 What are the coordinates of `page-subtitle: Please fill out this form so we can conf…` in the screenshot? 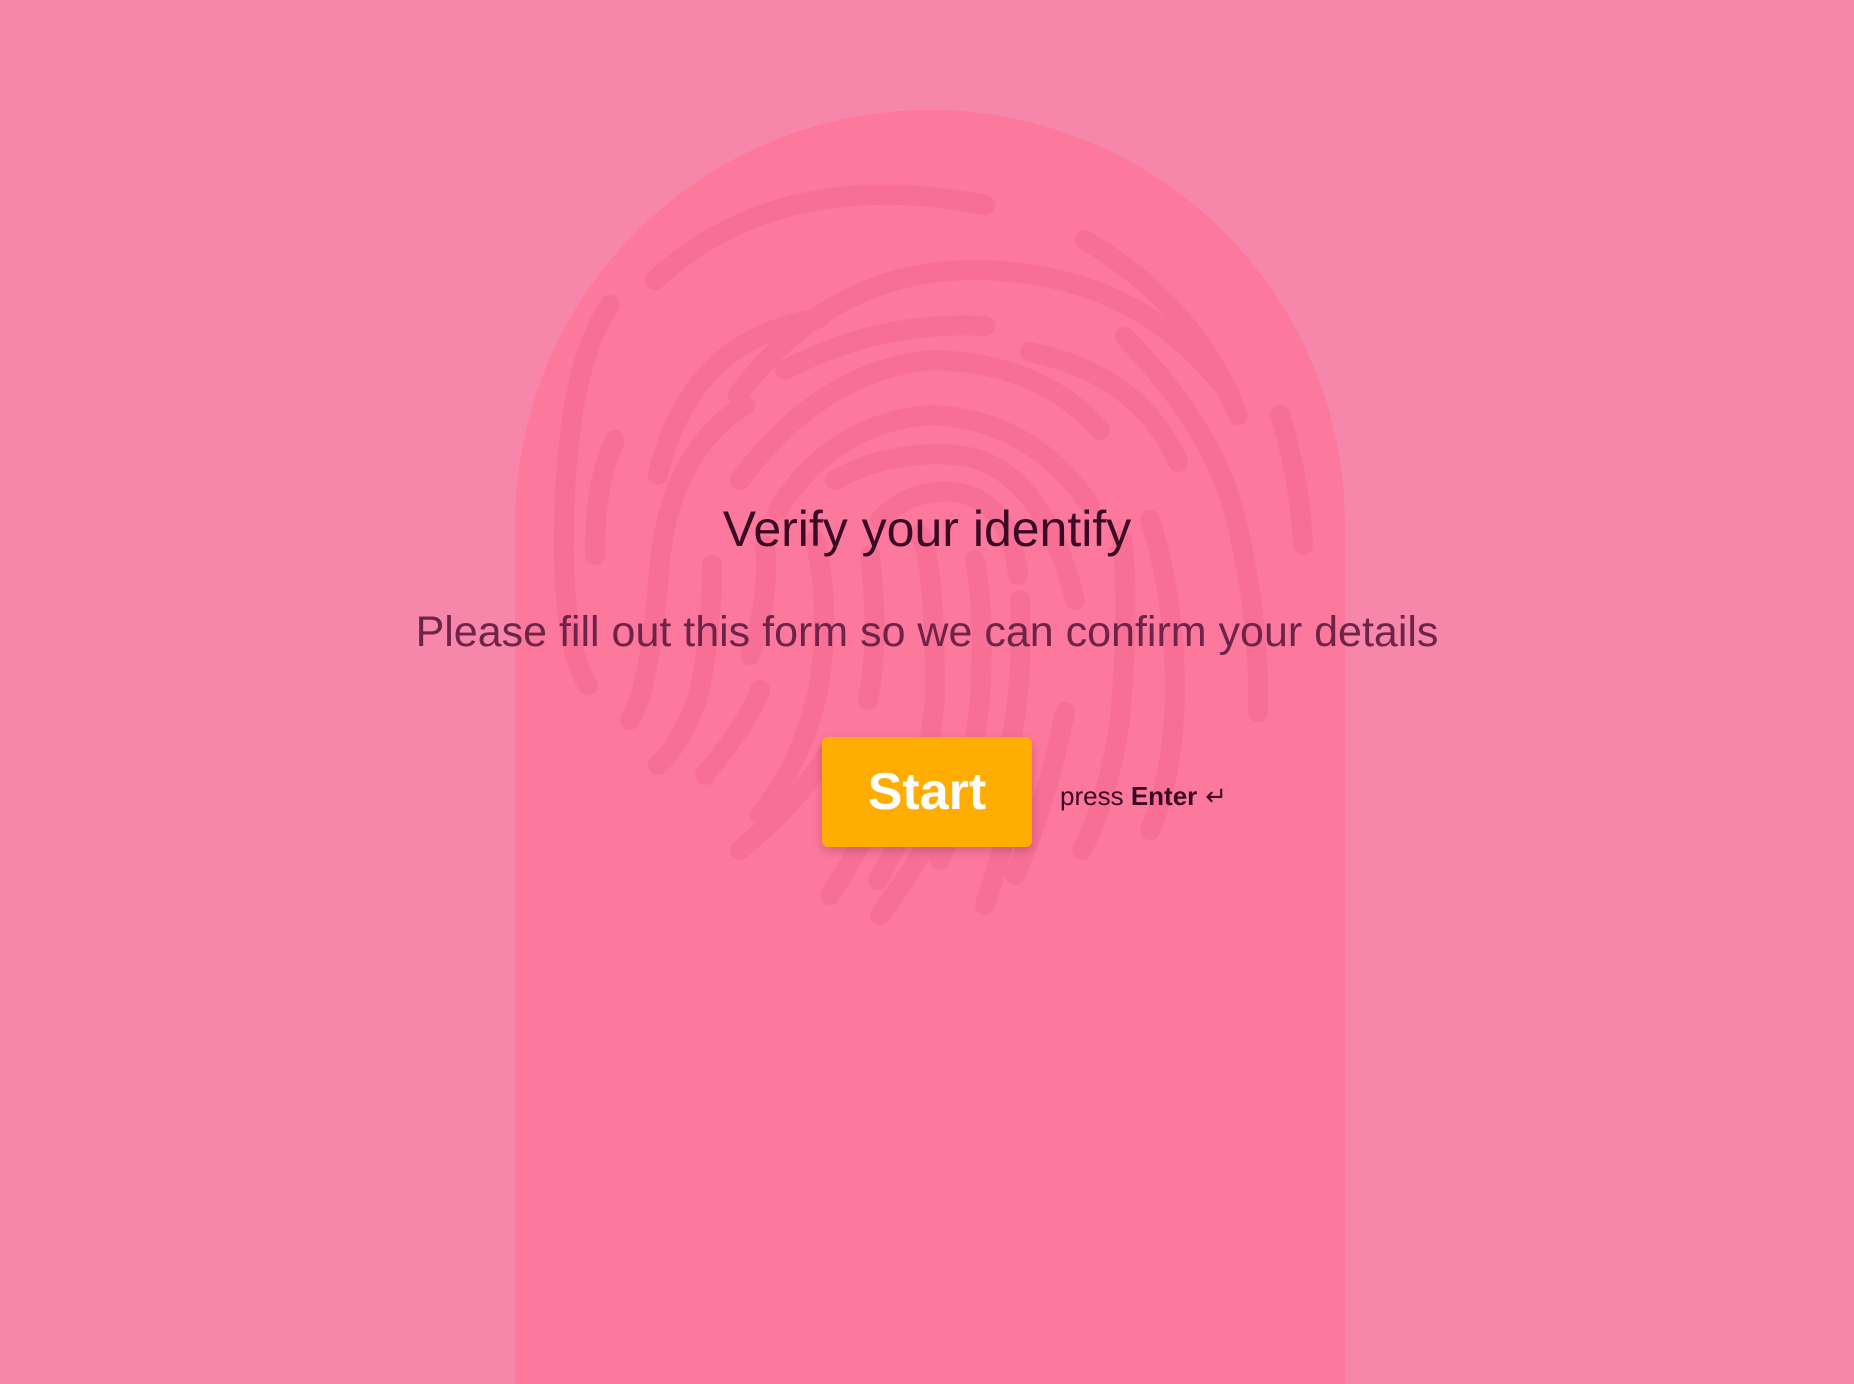 It's located at (927, 632).